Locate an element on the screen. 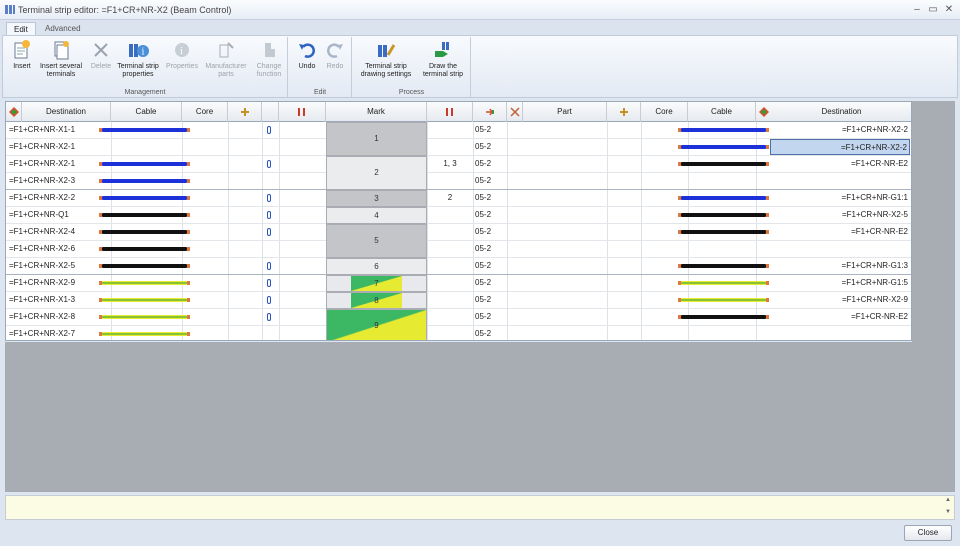  drawing-settings-button: Terminal strip drawing settings is located at coordinates (386, 59).